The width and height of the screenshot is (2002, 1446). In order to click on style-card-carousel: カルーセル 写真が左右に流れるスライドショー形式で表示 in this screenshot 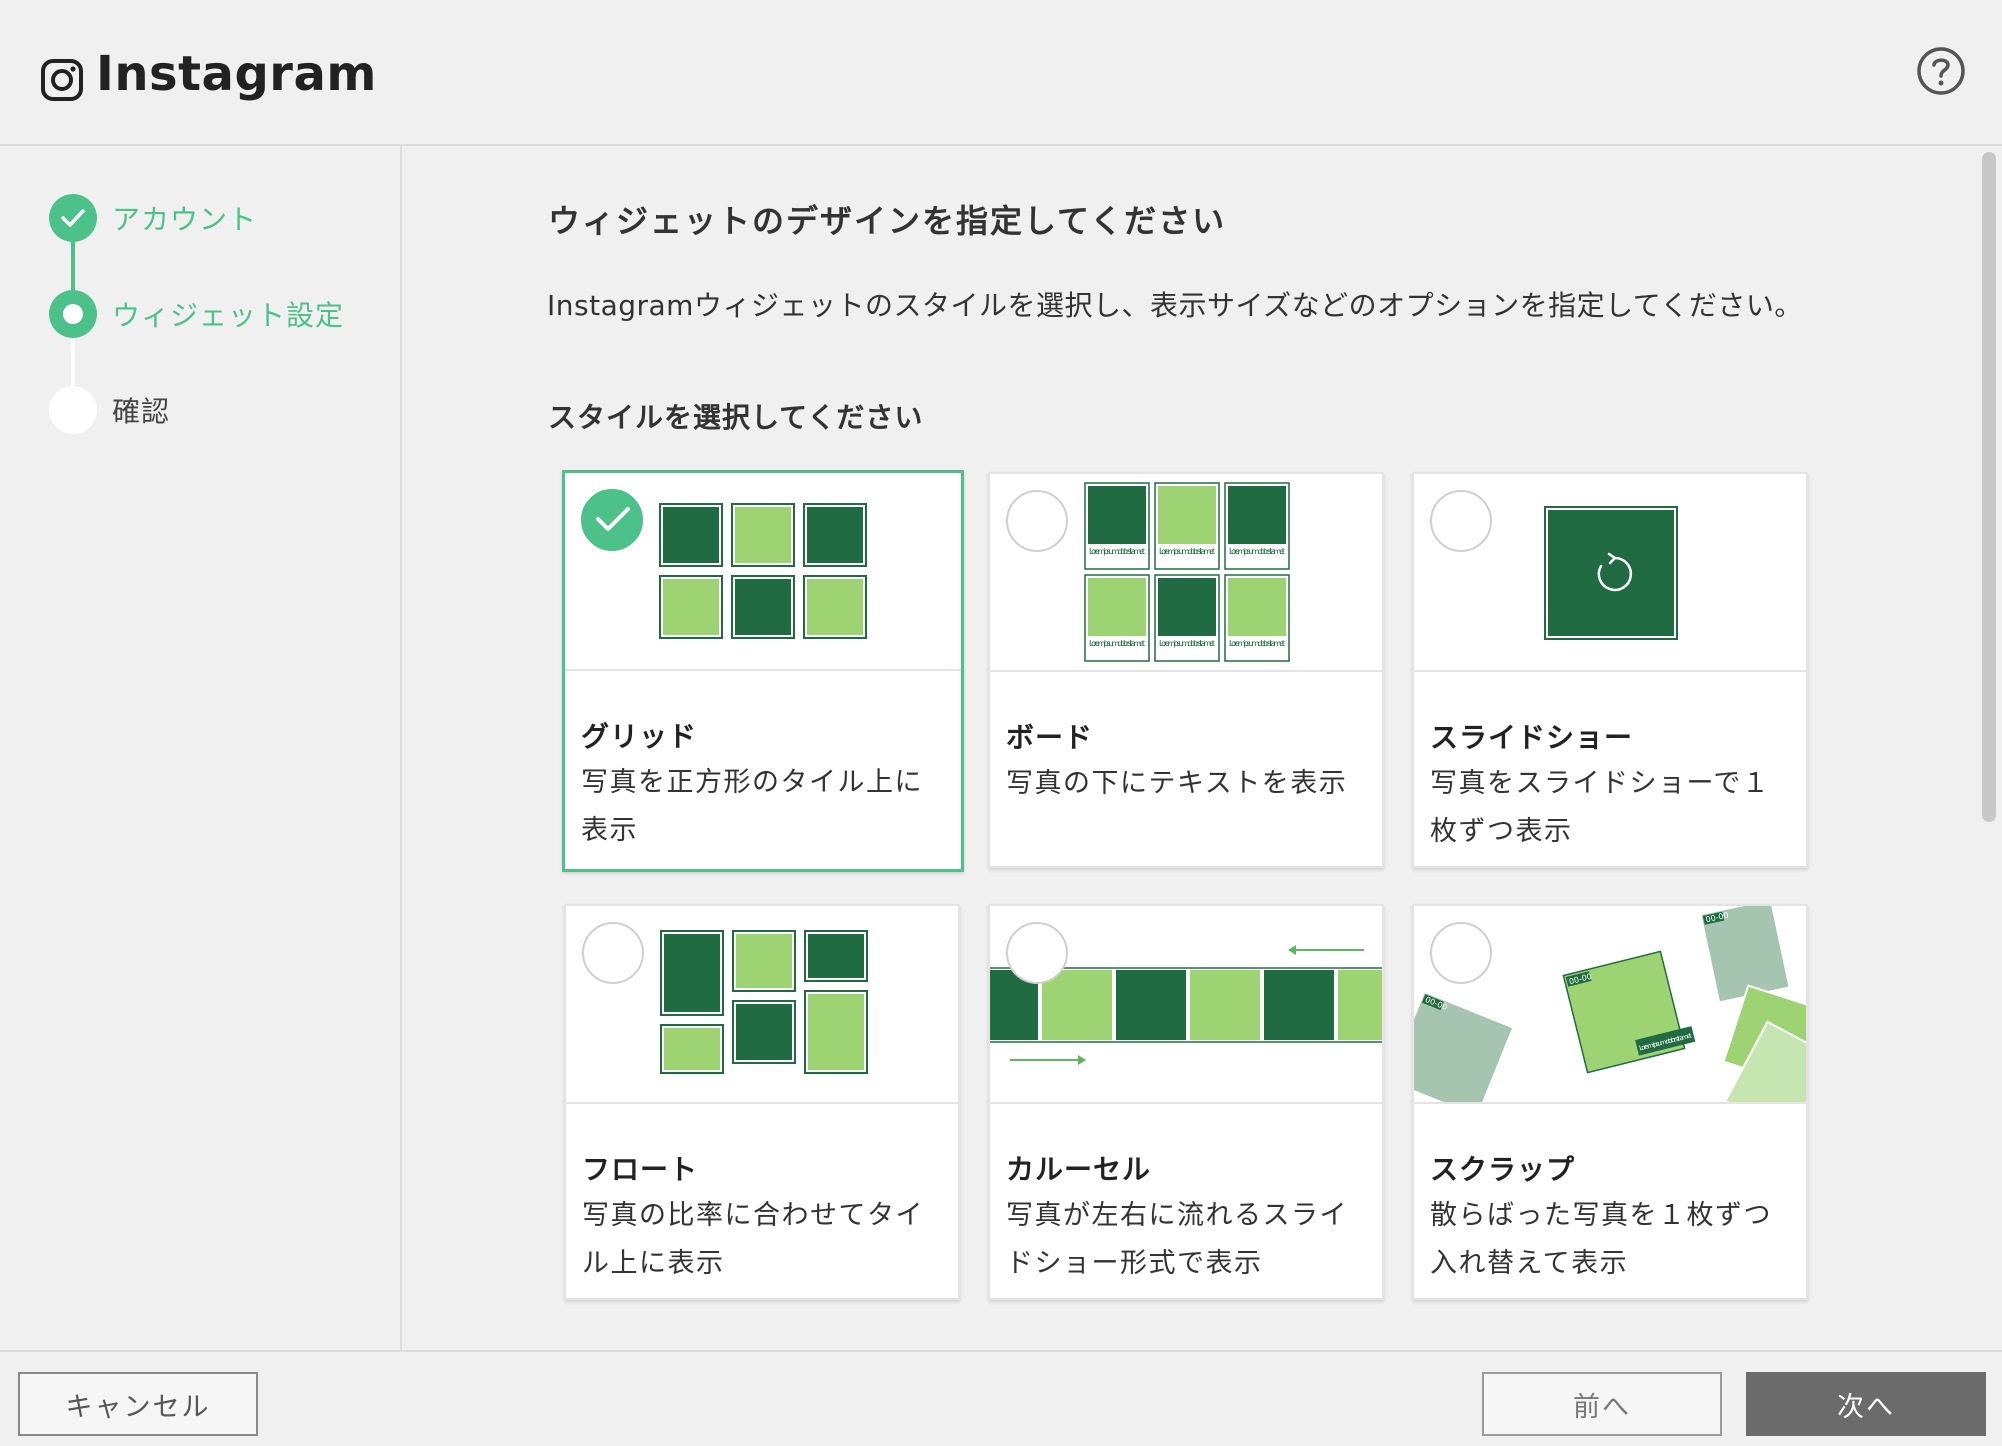, I will do `click(1186, 1102)`.